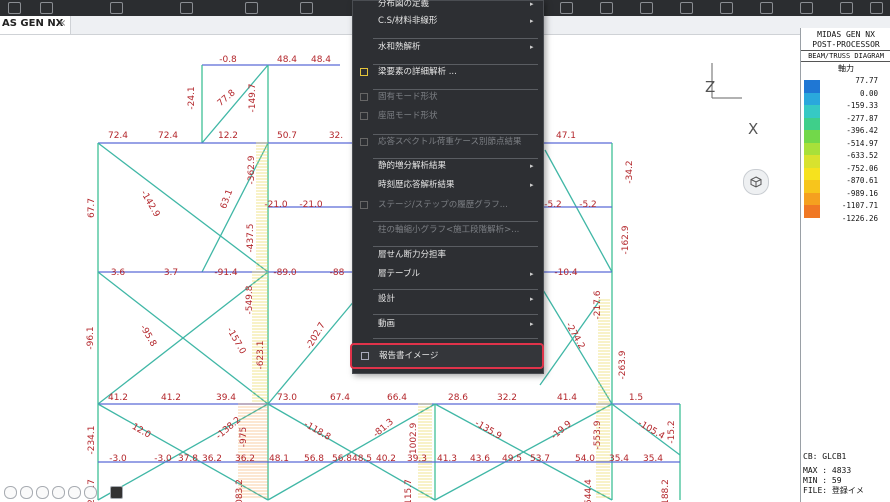 The width and height of the screenshot is (890, 502). Describe the element at coordinates (822, 480) in the screenshot. I see `legend-min: MIN : 59` at that location.